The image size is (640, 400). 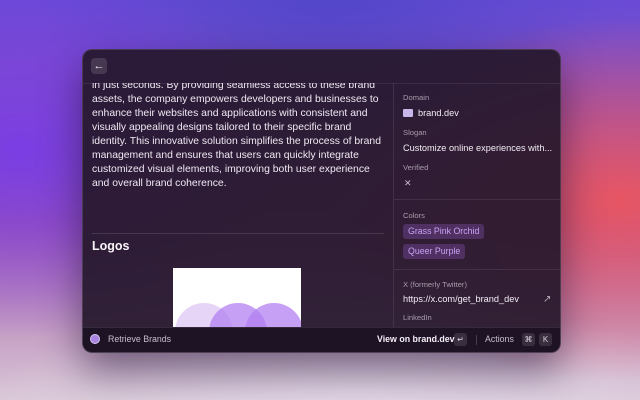 What do you see at coordinates (416, 339) in the screenshot?
I see `view-on-brand-dev-button: View on brand.dev` at bounding box center [416, 339].